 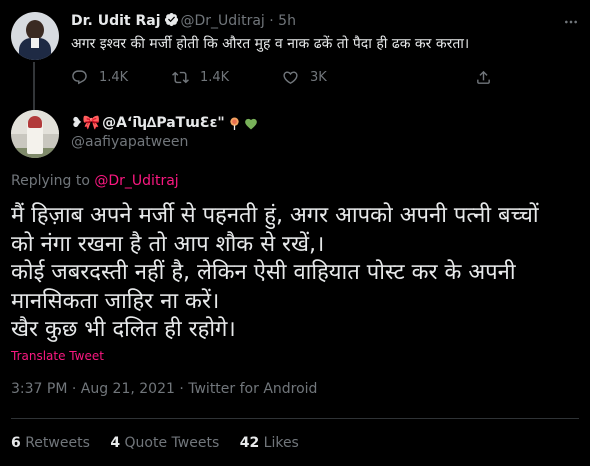 I want to click on green-heart-icon, so click(x=250, y=124).